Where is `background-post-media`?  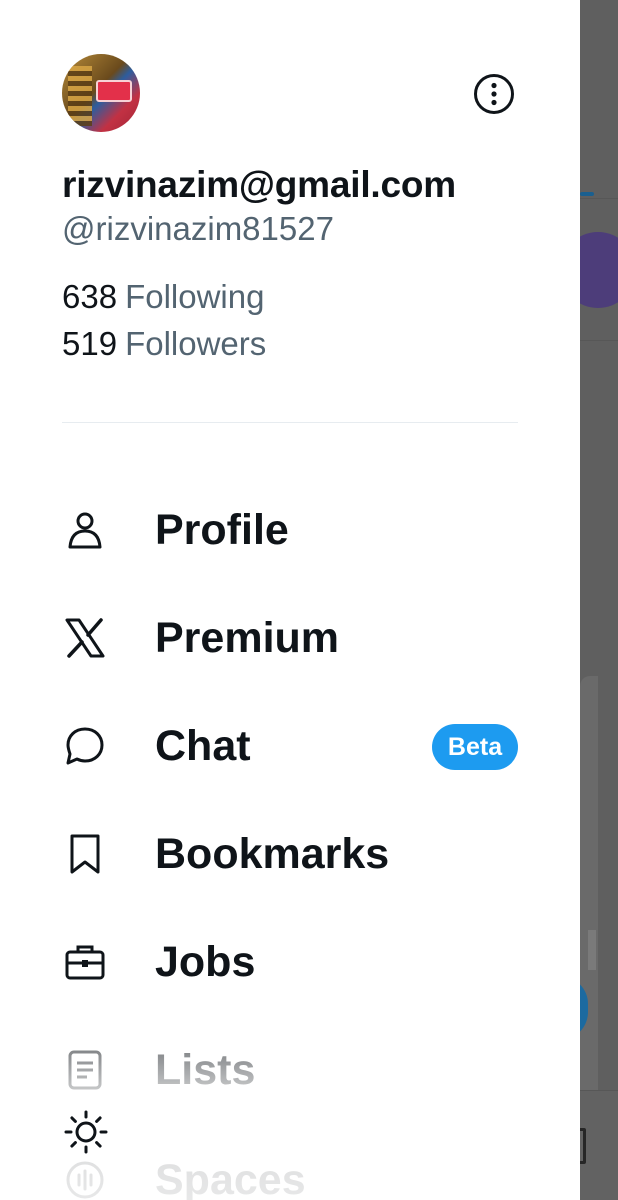
background-post-media is located at coordinates (592, 950).